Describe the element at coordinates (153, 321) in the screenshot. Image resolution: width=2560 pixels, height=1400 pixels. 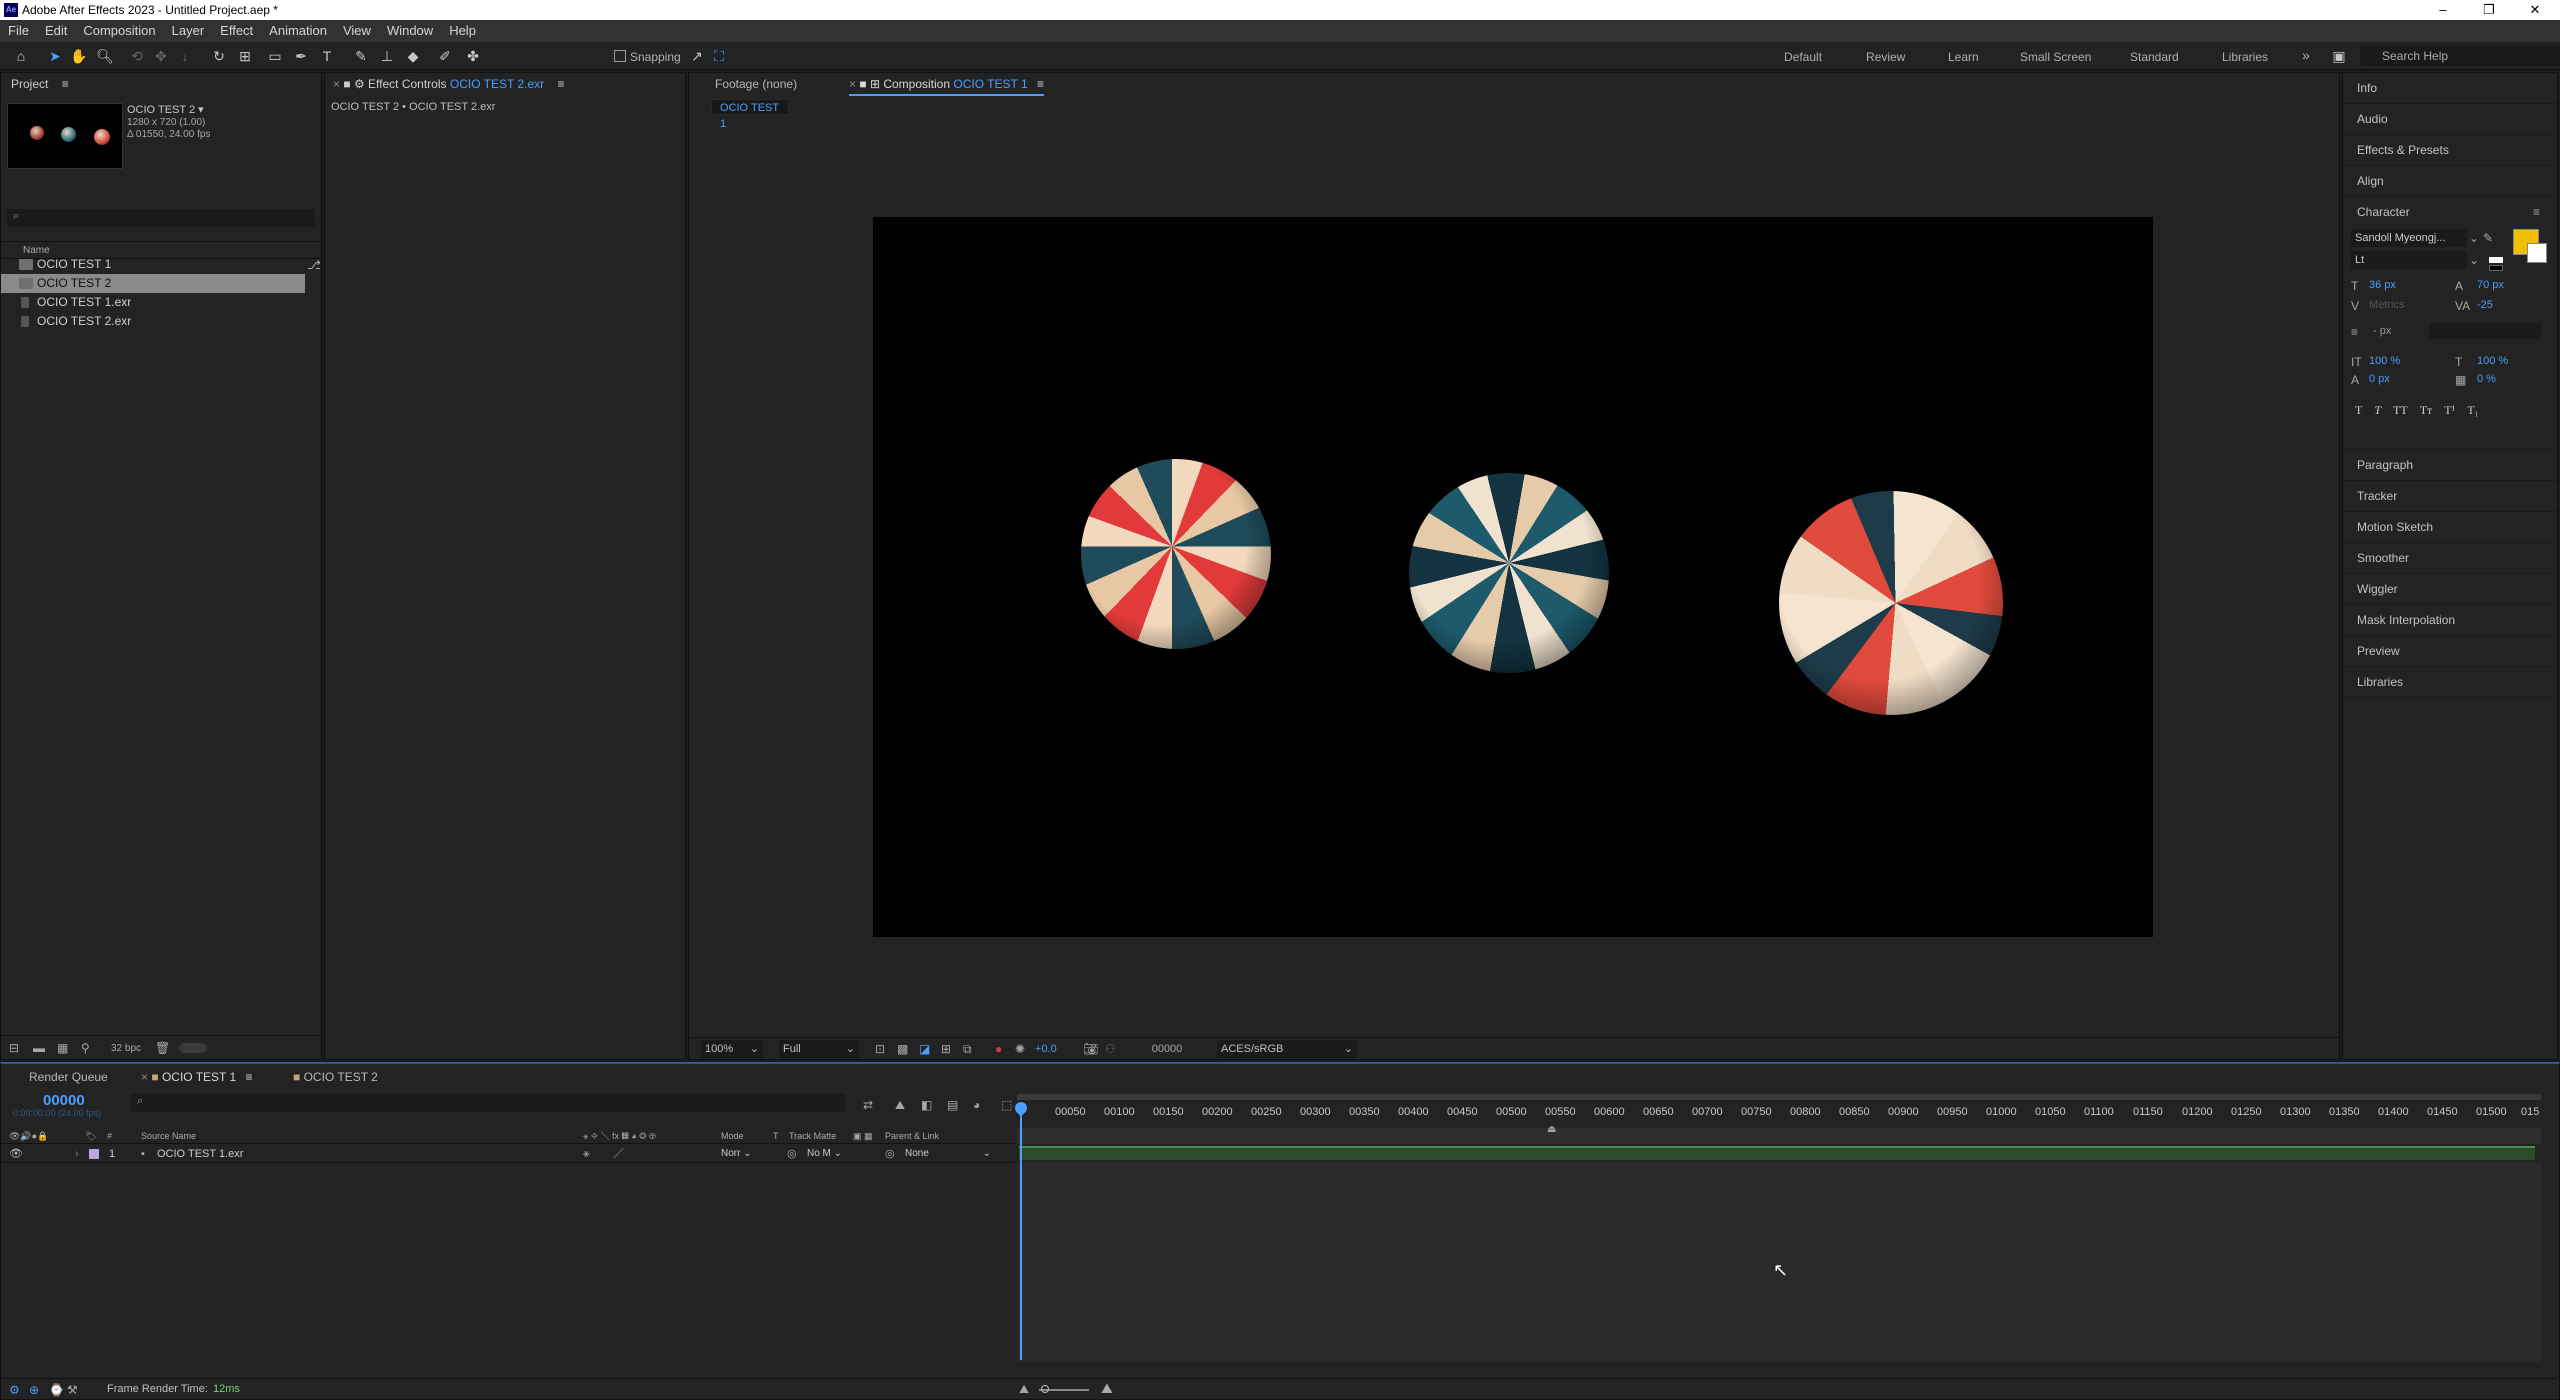
I see `project-item: OCIO TEST 2.exr` at that location.